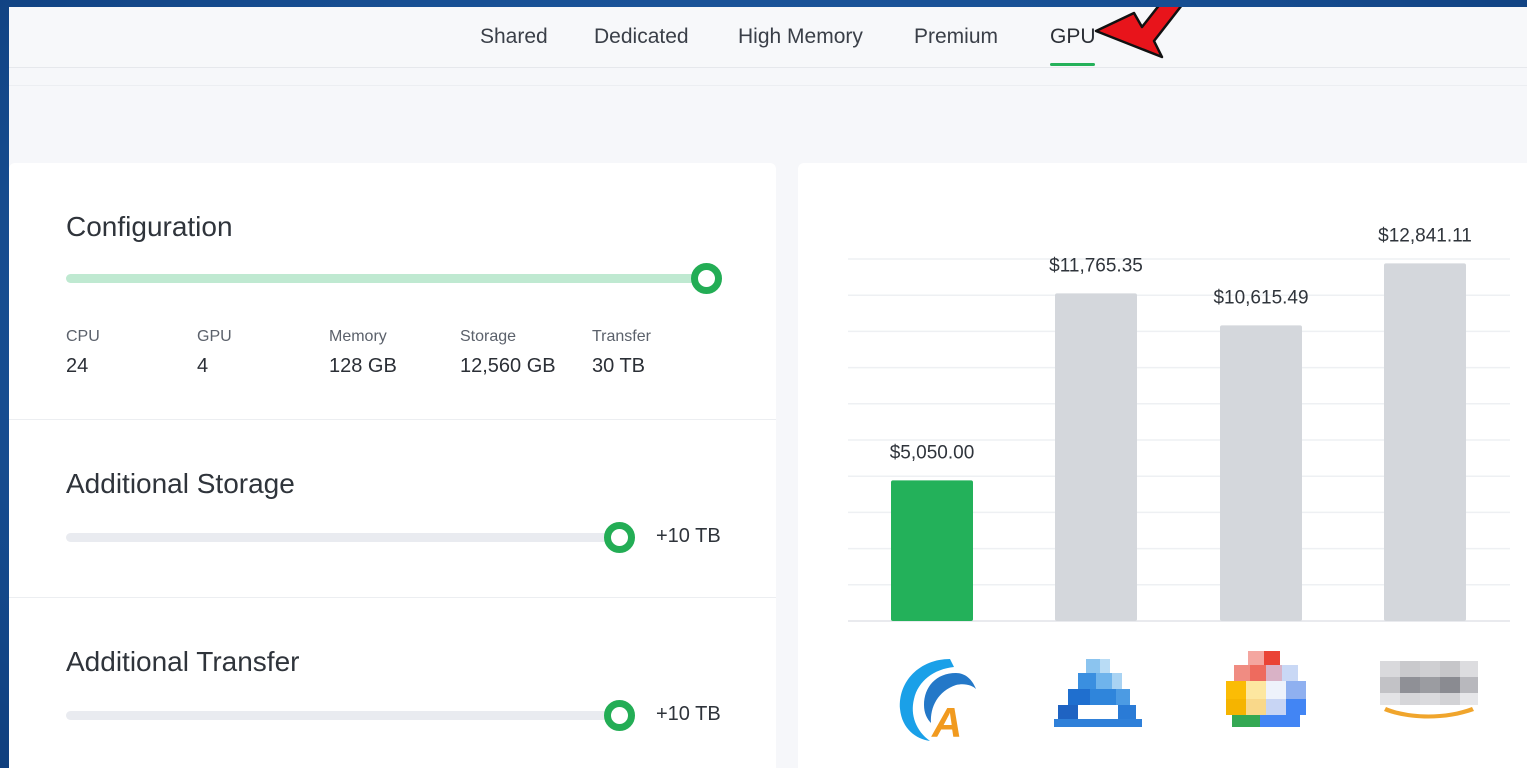 This screenshot has height=768, width=1527. Describe the element at coordinates (618, 366) in the screenshot. I see `transfer-value: 30 TB` at that location.